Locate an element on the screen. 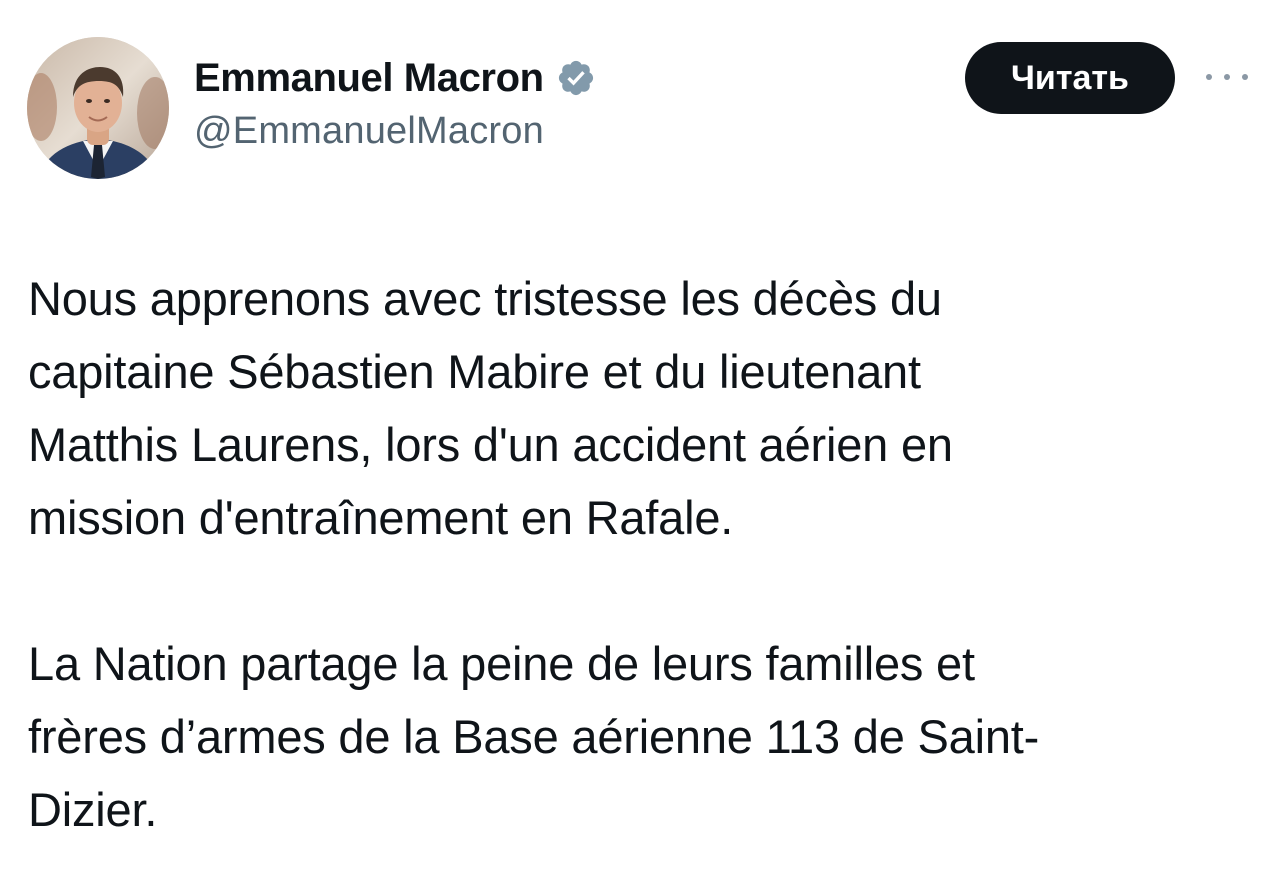 Image resolution: width=1280 pixels, height=880 pixels. name-row: Emmanuel Macron is located at coordinates (395, 78).